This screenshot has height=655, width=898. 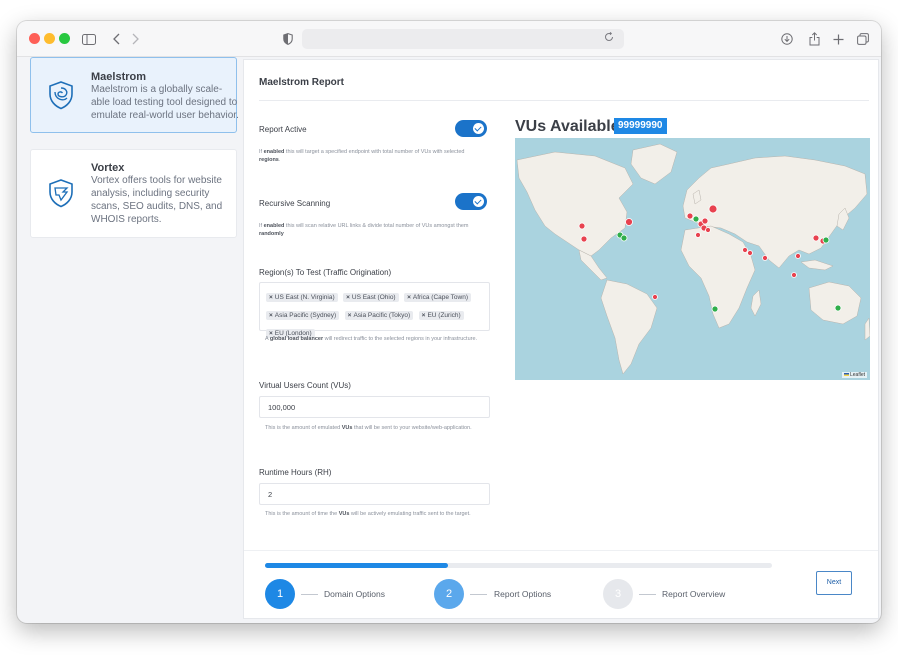 What do you see at coordinates (698, 235) in the screenshot?
I see `marker-spain` at bounding box center [698, 235].